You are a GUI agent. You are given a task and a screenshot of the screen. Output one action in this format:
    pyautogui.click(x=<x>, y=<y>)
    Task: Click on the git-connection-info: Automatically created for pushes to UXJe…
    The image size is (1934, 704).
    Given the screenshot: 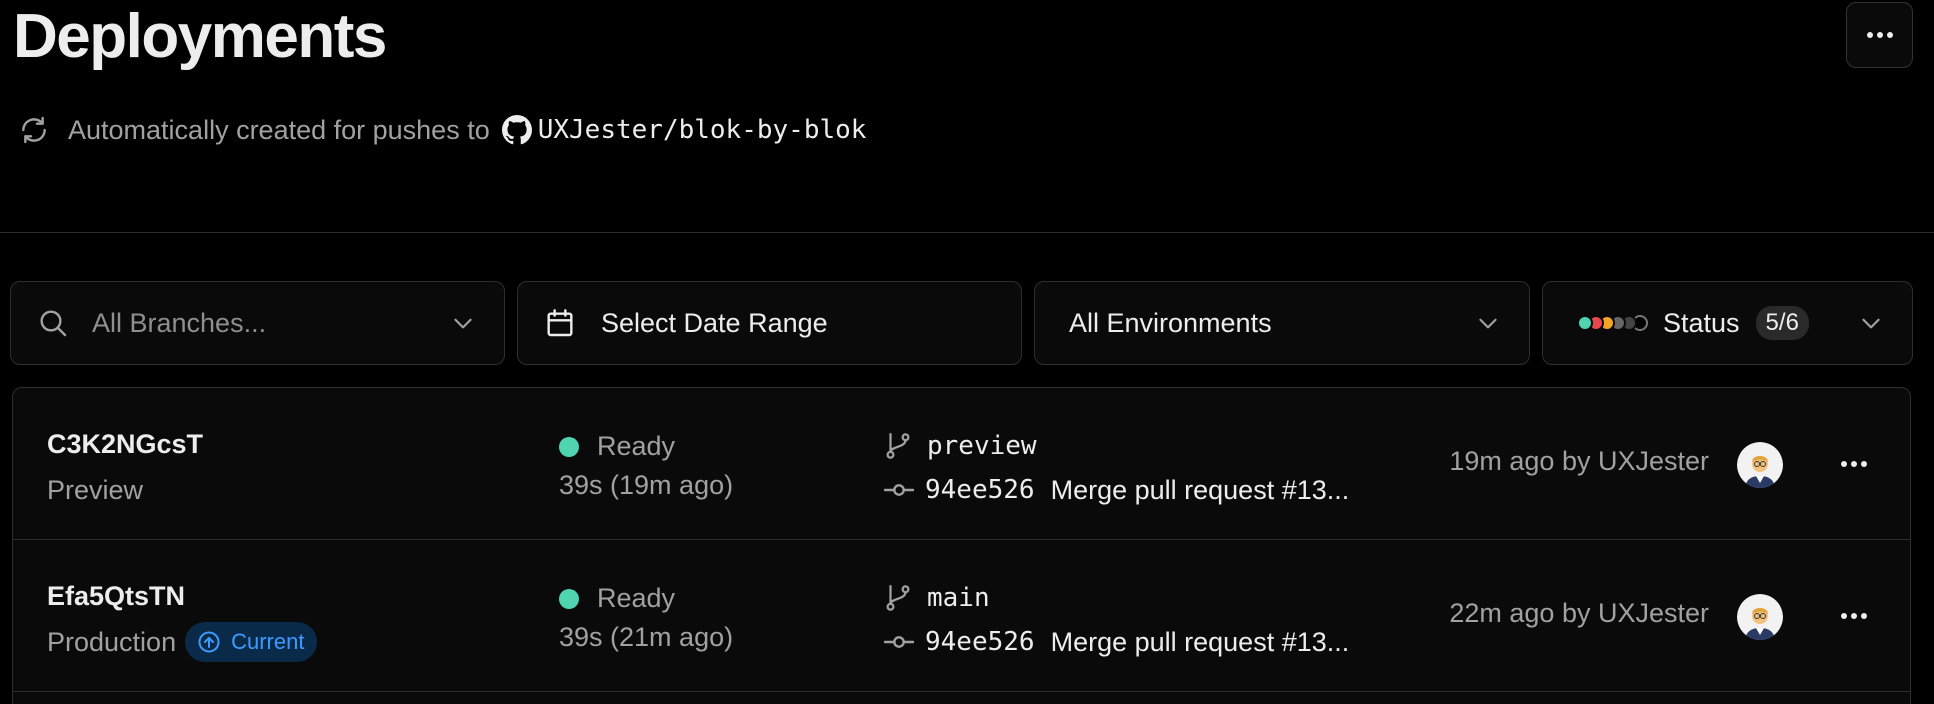 What is the action you would take?
    pyautogui.click(x=442, y=130)
    